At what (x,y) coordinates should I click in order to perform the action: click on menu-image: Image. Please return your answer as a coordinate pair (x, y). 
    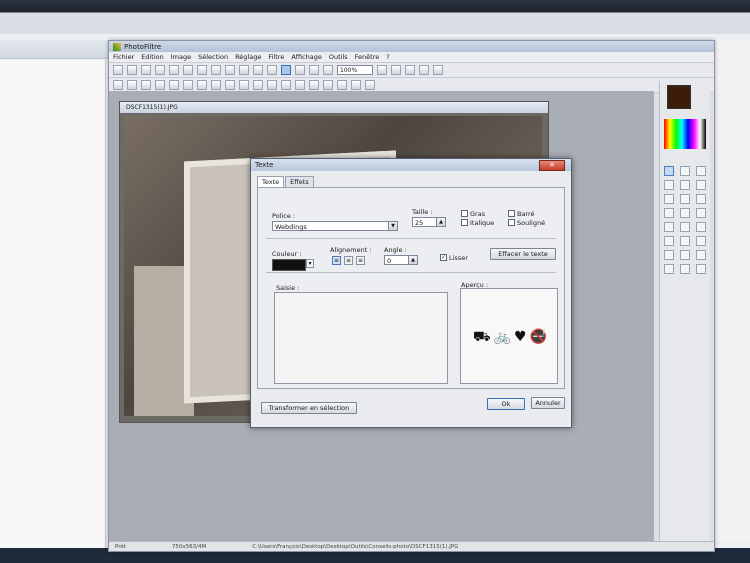
    Looking at the image, I should click on (181, 57).